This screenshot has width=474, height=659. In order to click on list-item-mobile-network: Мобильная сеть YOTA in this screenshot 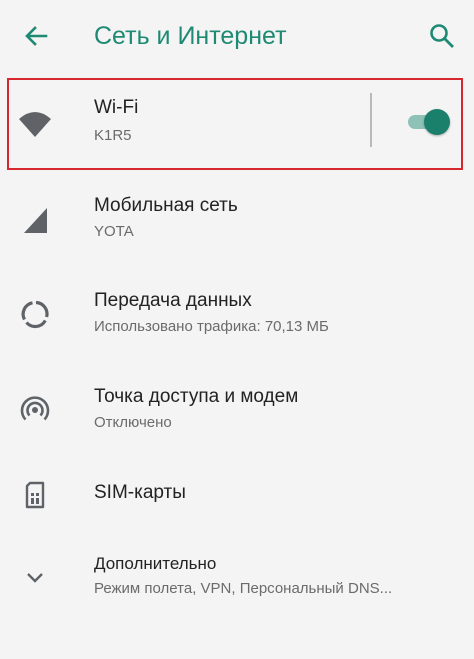, I will do `click(237, 219)`.